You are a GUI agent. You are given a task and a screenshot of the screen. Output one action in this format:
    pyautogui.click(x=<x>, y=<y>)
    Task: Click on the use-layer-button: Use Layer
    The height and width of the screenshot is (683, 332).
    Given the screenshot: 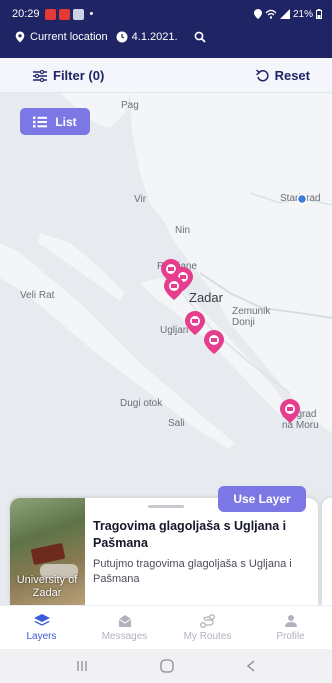 What is the action you would take?
    pyautogui.click(x=262, y=499)
    